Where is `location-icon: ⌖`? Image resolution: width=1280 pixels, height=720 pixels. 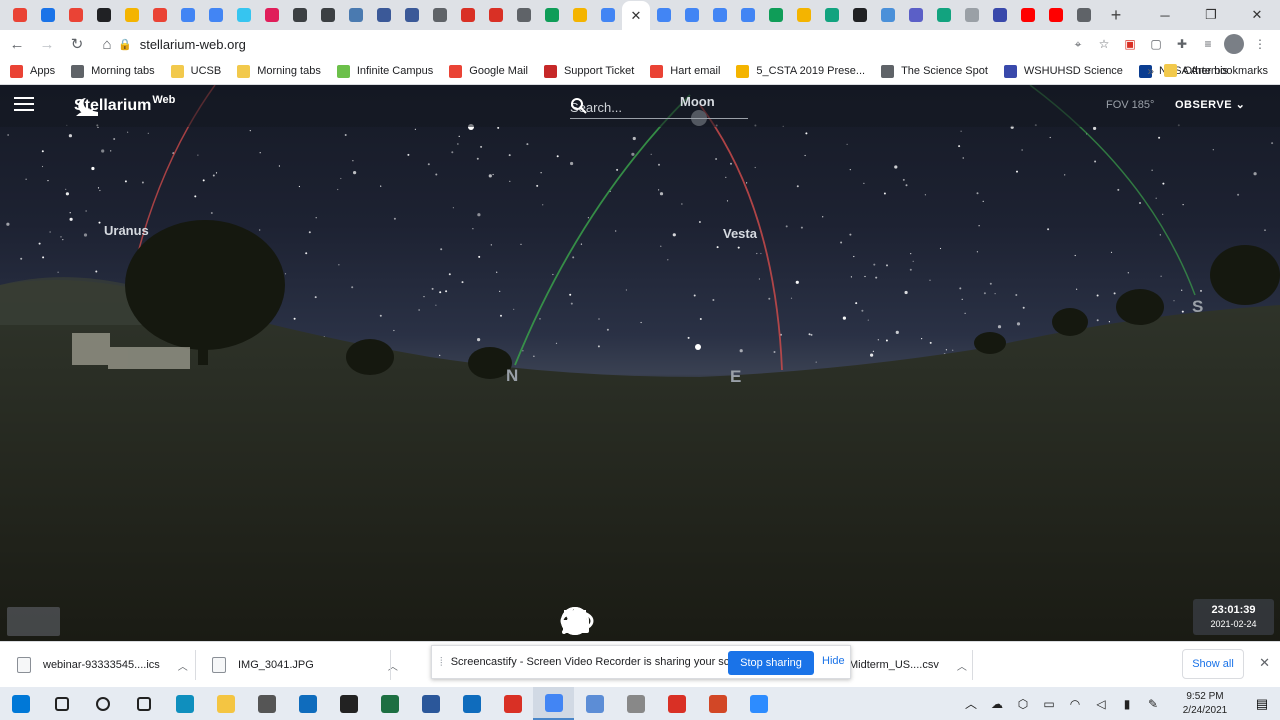
location-icon: ⌖ is located at coordinates (1078, 44).